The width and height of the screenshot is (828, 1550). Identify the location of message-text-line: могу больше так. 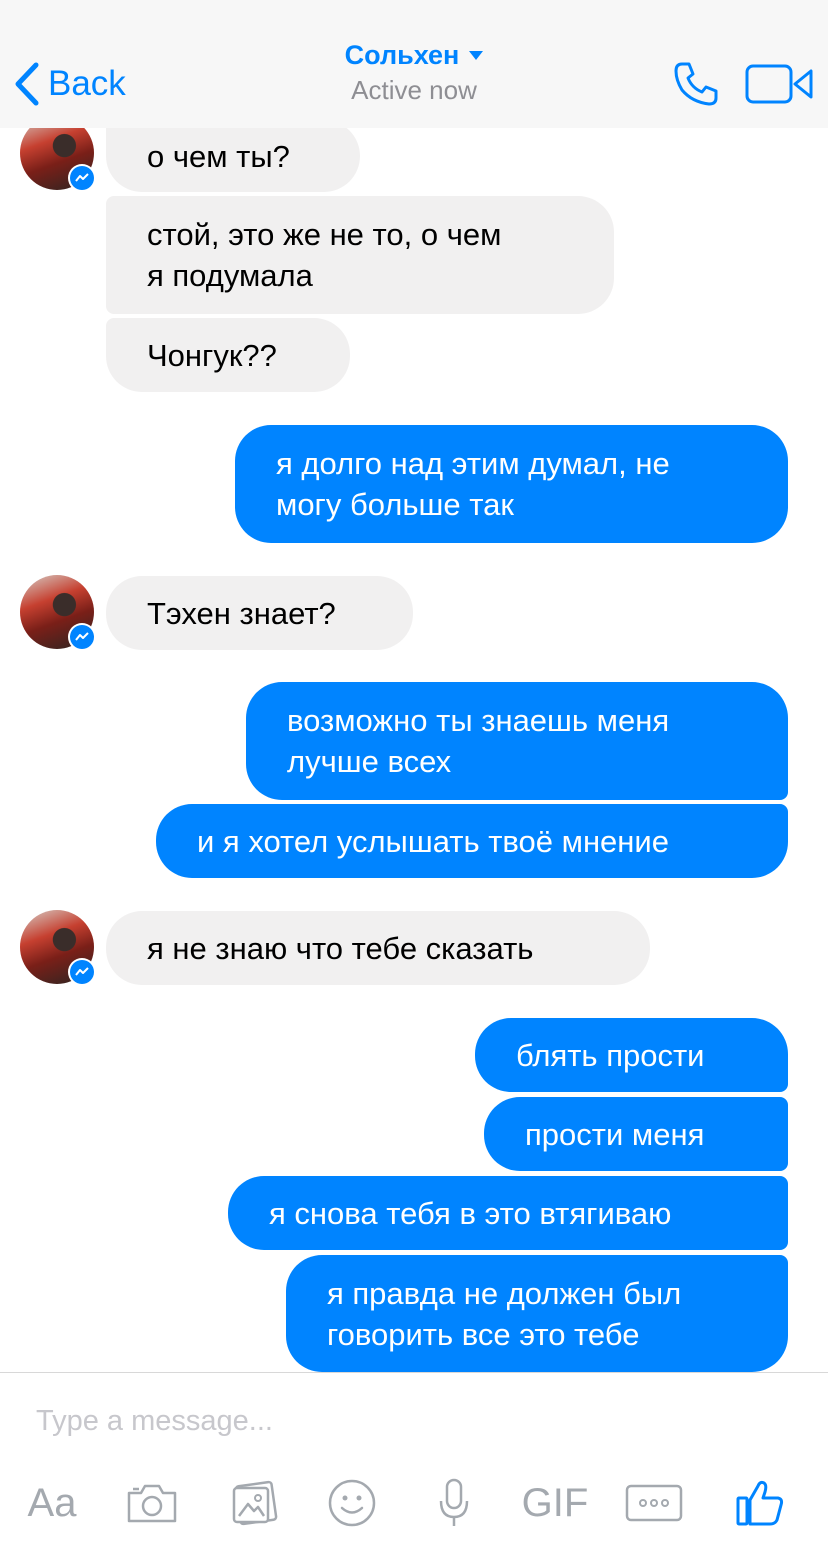
(395, 504).